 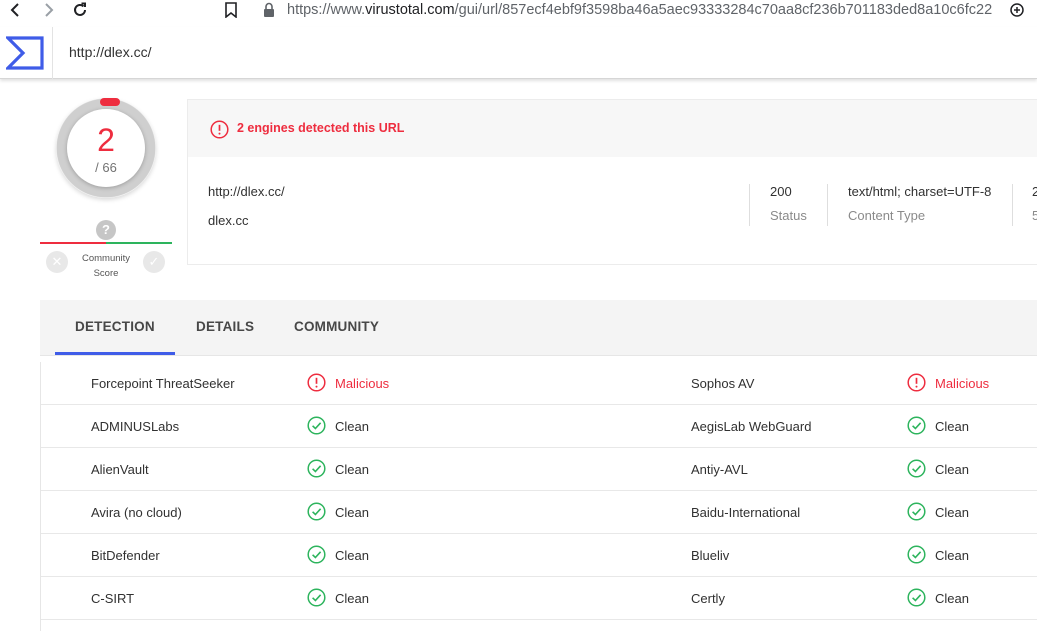 What do you see at coordinates (231, 10) in the screenshot?
I see `bookmark-icon` at bounding box center [231, 10].